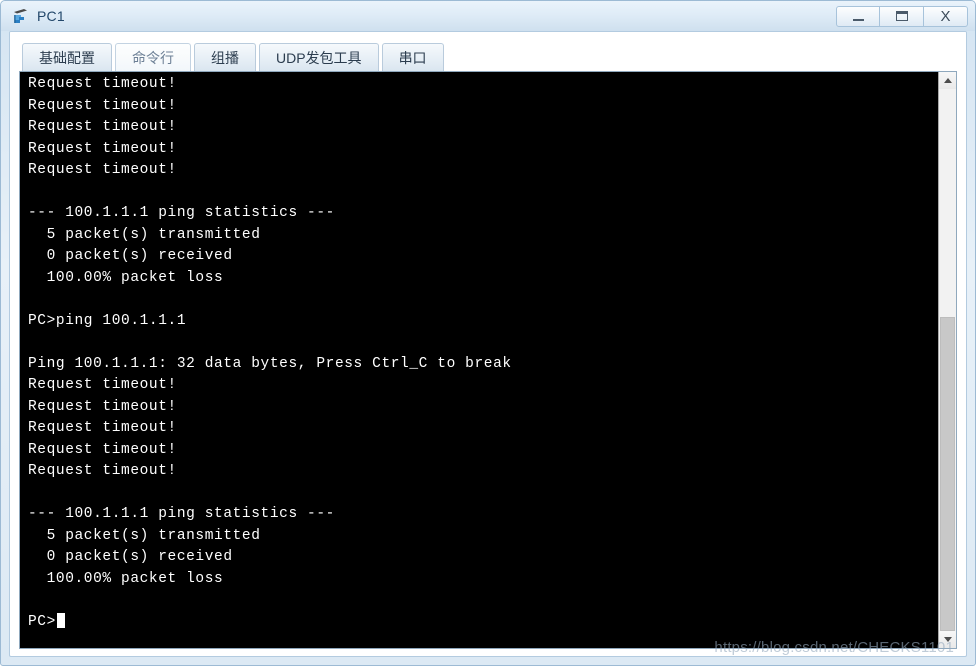 The image size is (976, 666). What do you see at coordinates (107, 320) in the screenshot?
I see `terminal-line: PC>ping 100.1.1.1` at bounding box center [107, 320].